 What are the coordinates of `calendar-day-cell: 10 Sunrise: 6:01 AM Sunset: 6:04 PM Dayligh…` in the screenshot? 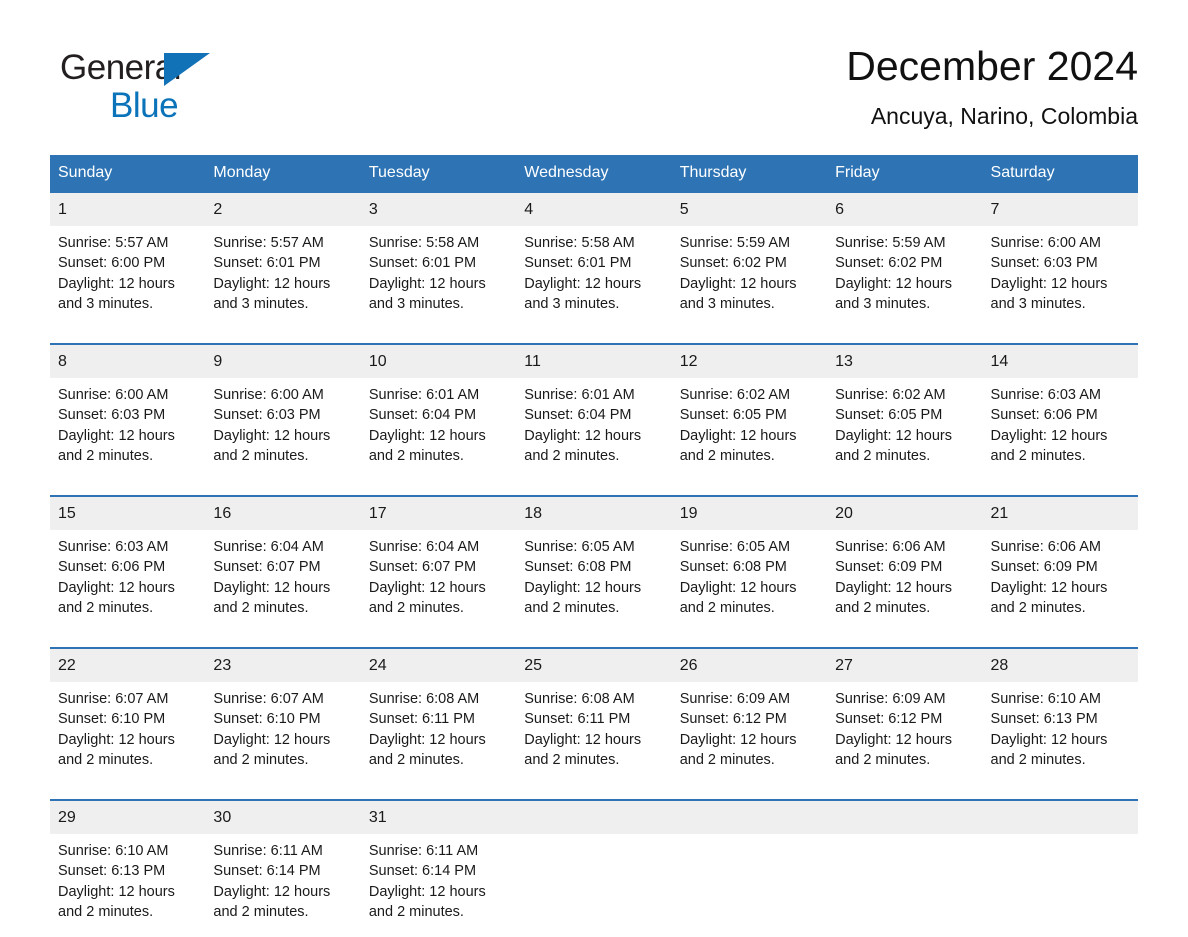 It's located at (438, 419).